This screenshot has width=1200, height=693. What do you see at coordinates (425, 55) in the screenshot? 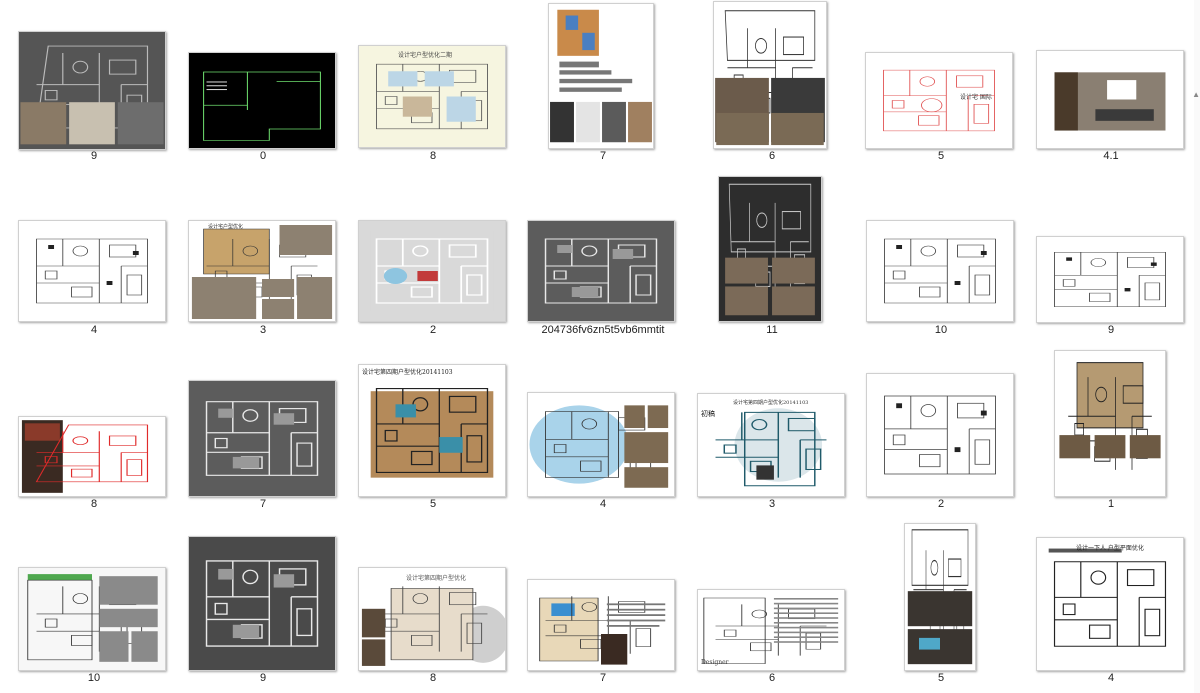
I see `thumbnail-caption: 设计宅户型优化二期` at bounding box center [425, 55].